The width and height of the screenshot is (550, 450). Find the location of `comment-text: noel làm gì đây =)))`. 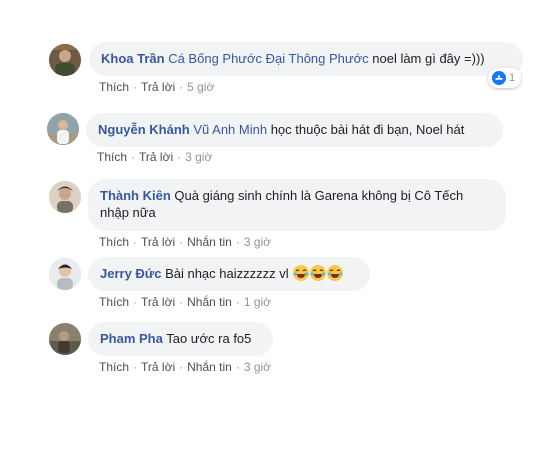

comment-text: noel làm gì đây =))) is located at coordinates (426, 58).